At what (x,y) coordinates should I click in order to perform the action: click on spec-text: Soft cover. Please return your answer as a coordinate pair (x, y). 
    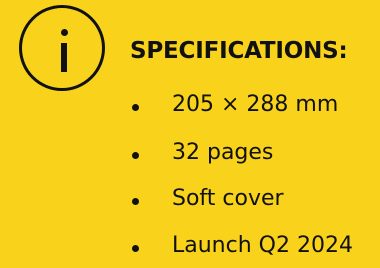
    Looking at the image, I should click on (228, 198).